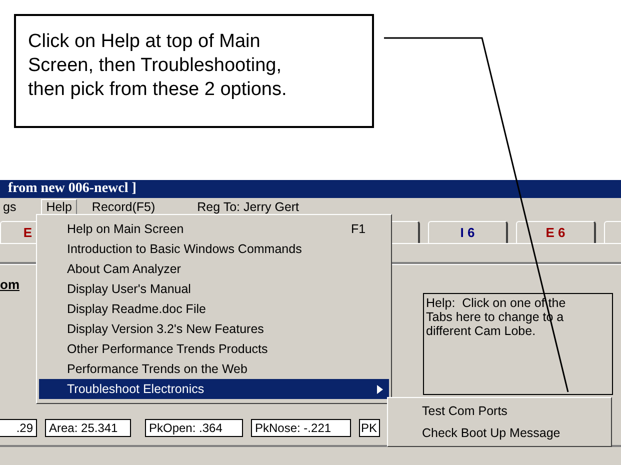  I want to click on menu-item-label: Display Readme.doc File, so click(136, 309).